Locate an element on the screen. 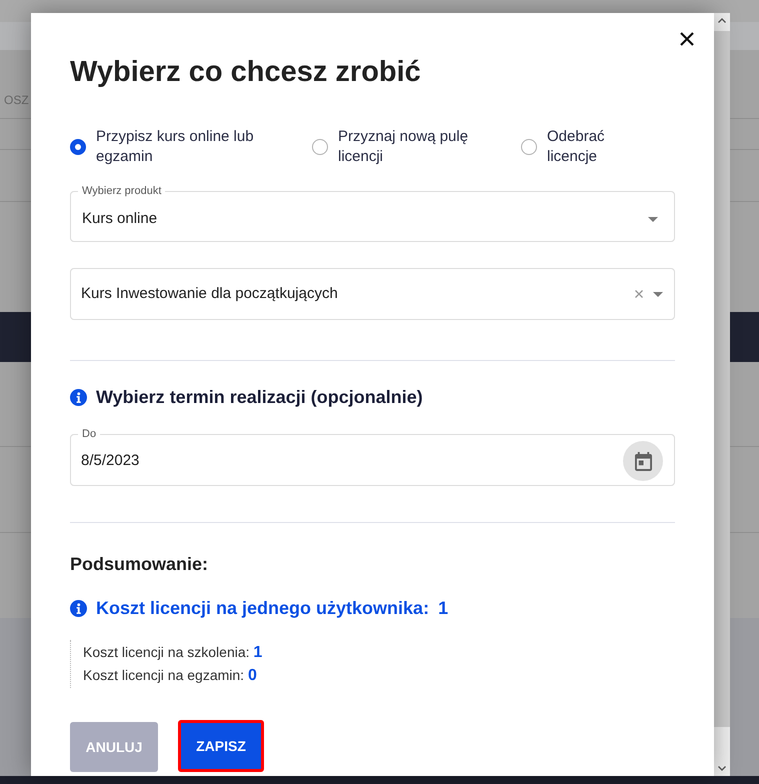 This screenshot has width=759, height=784. column-heading: OSZ is located at coordinates (16, 100).